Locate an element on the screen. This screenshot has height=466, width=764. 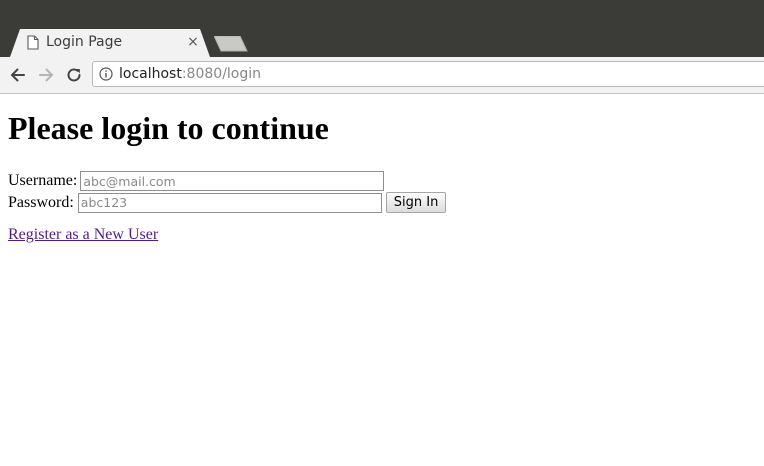
page-title: Please login to continue is located at coordinates (168, 128).